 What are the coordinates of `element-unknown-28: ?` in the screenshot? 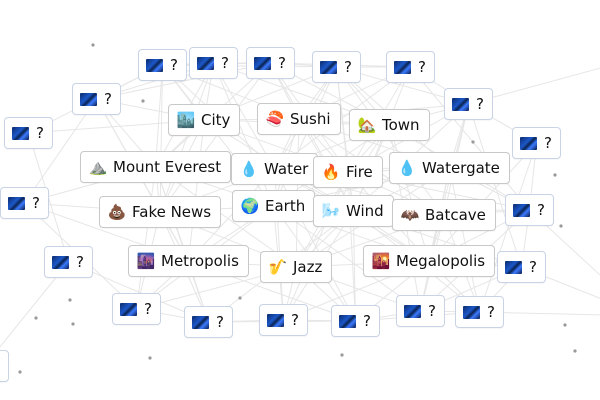 It's located at (208, 322).